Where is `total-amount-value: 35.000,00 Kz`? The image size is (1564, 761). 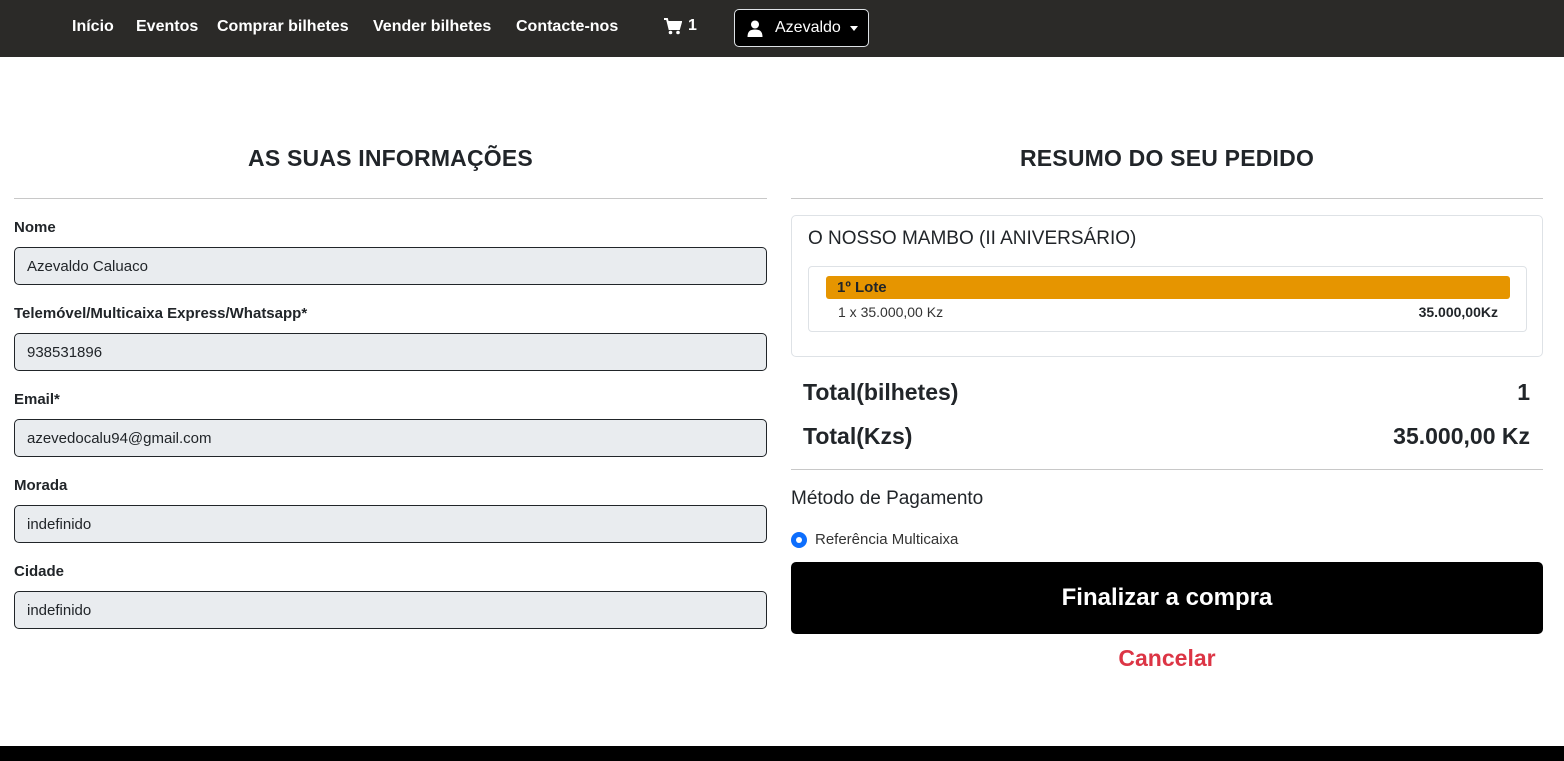
total-amount-value: 35.000,00 Kz is located at coordinates (1461, 436).